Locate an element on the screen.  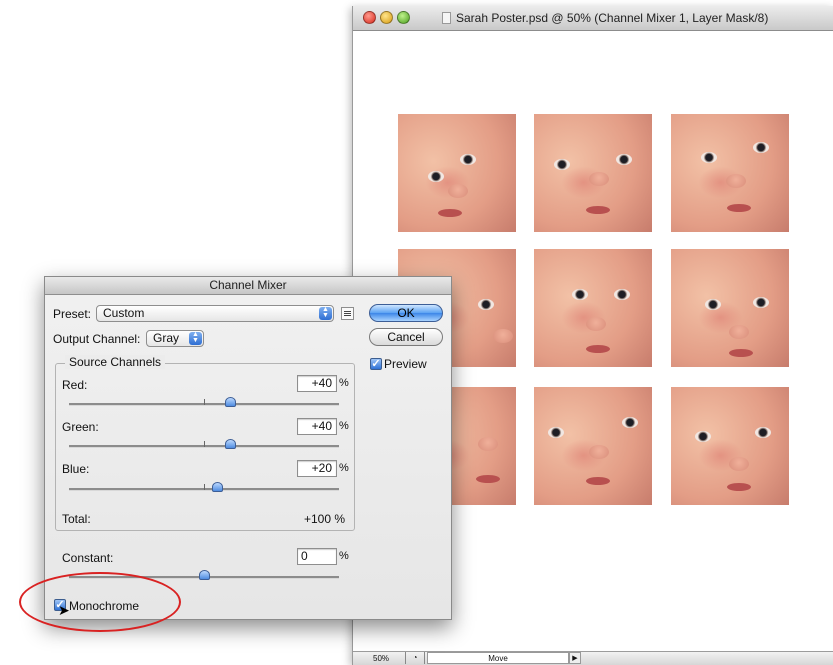
output-channel-select: Gray ▲ ▼ is located at coordinates (175, 338).